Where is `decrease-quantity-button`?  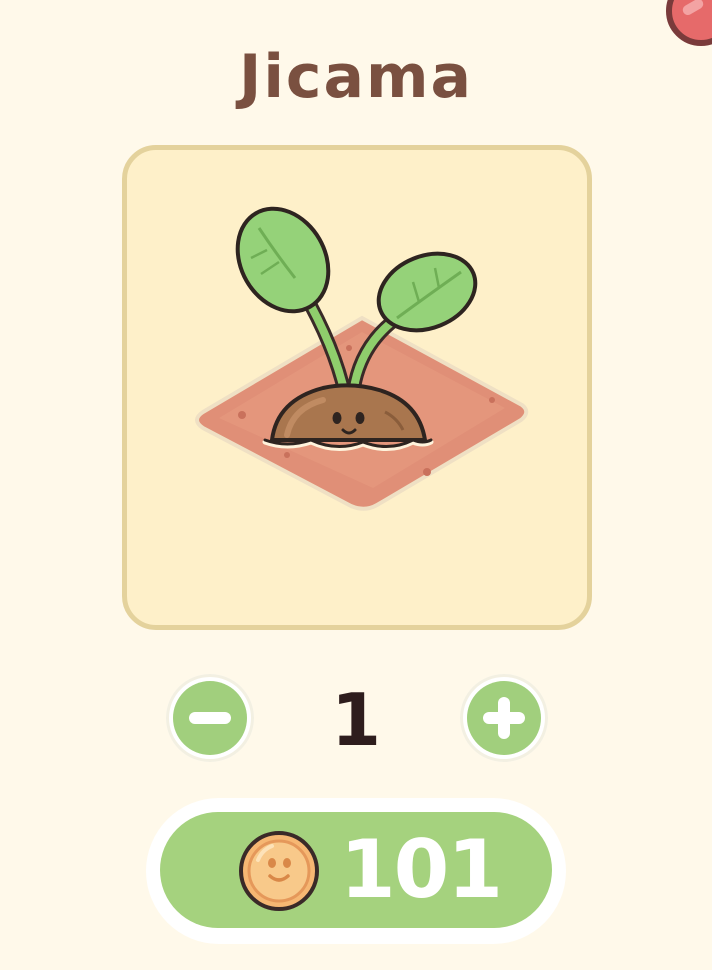 decrease-quantity-button is located at coordinates (210, 718).